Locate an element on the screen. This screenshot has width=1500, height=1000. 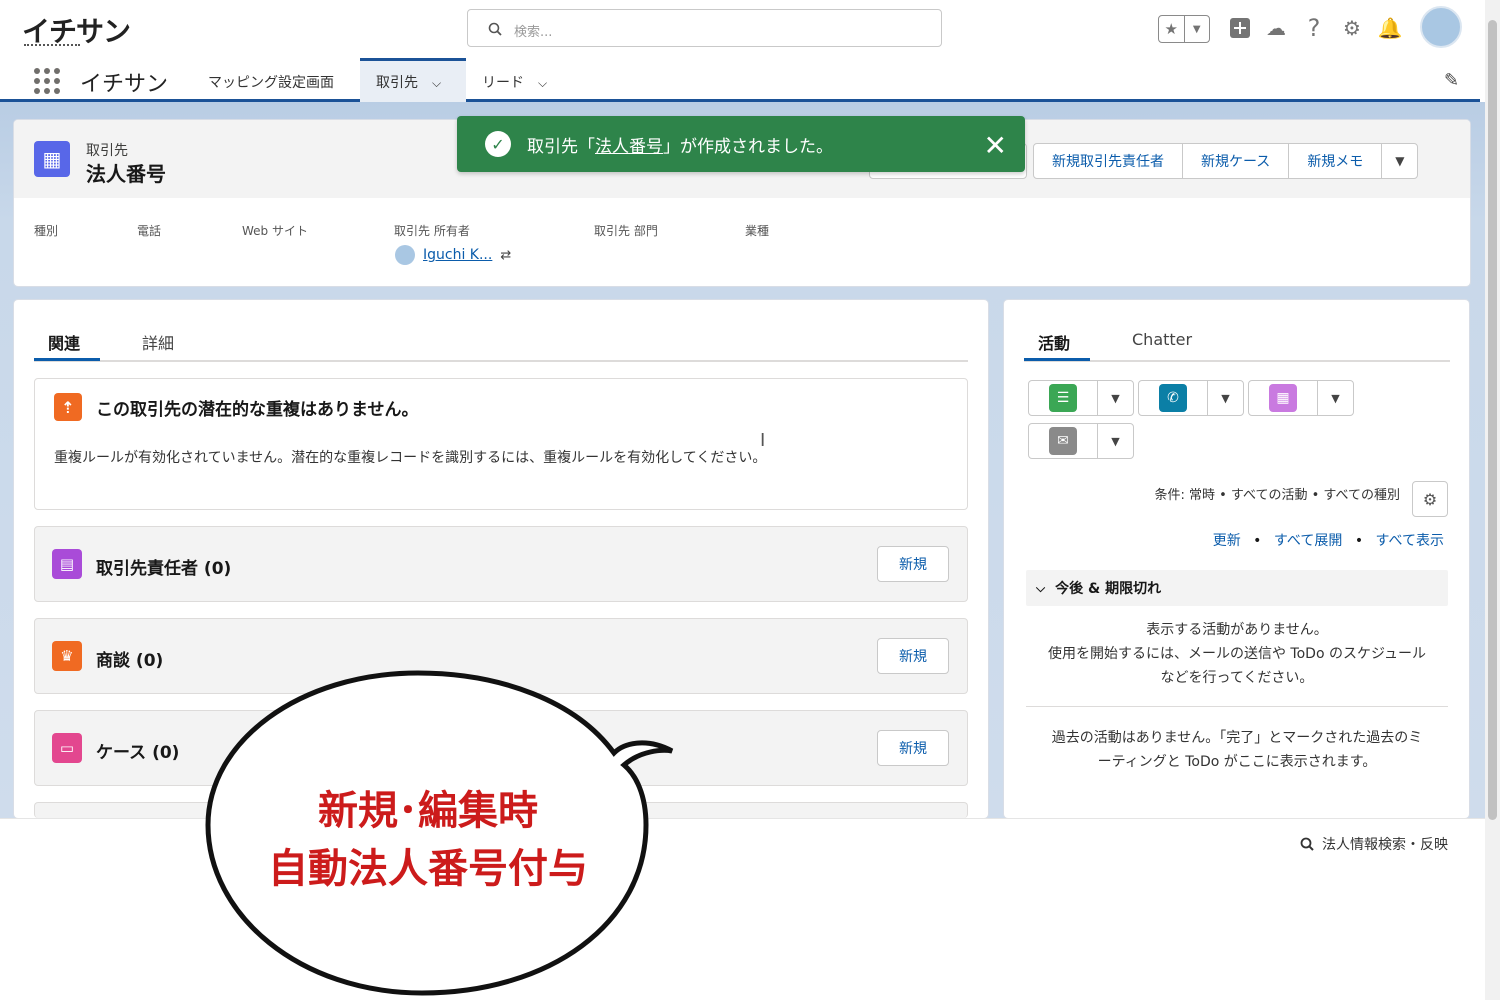
help-icon: ? is located at coordinates (1314, 28).